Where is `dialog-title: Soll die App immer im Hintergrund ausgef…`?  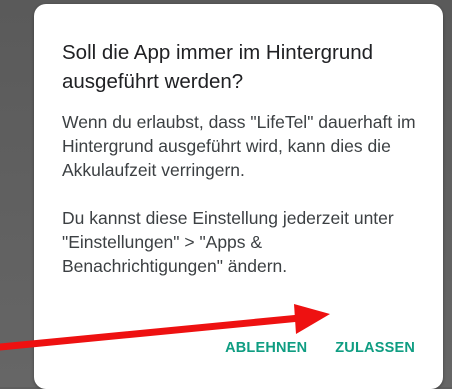
dialog-title: Soll die App immer im Hintergrund ausgef… is located at coordinates (218, 67).